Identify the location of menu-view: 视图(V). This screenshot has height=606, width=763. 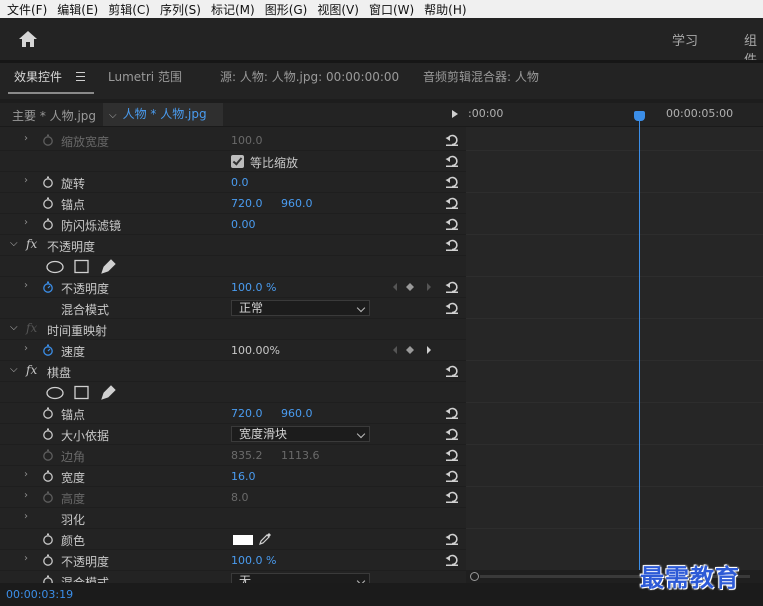
(338, 9).